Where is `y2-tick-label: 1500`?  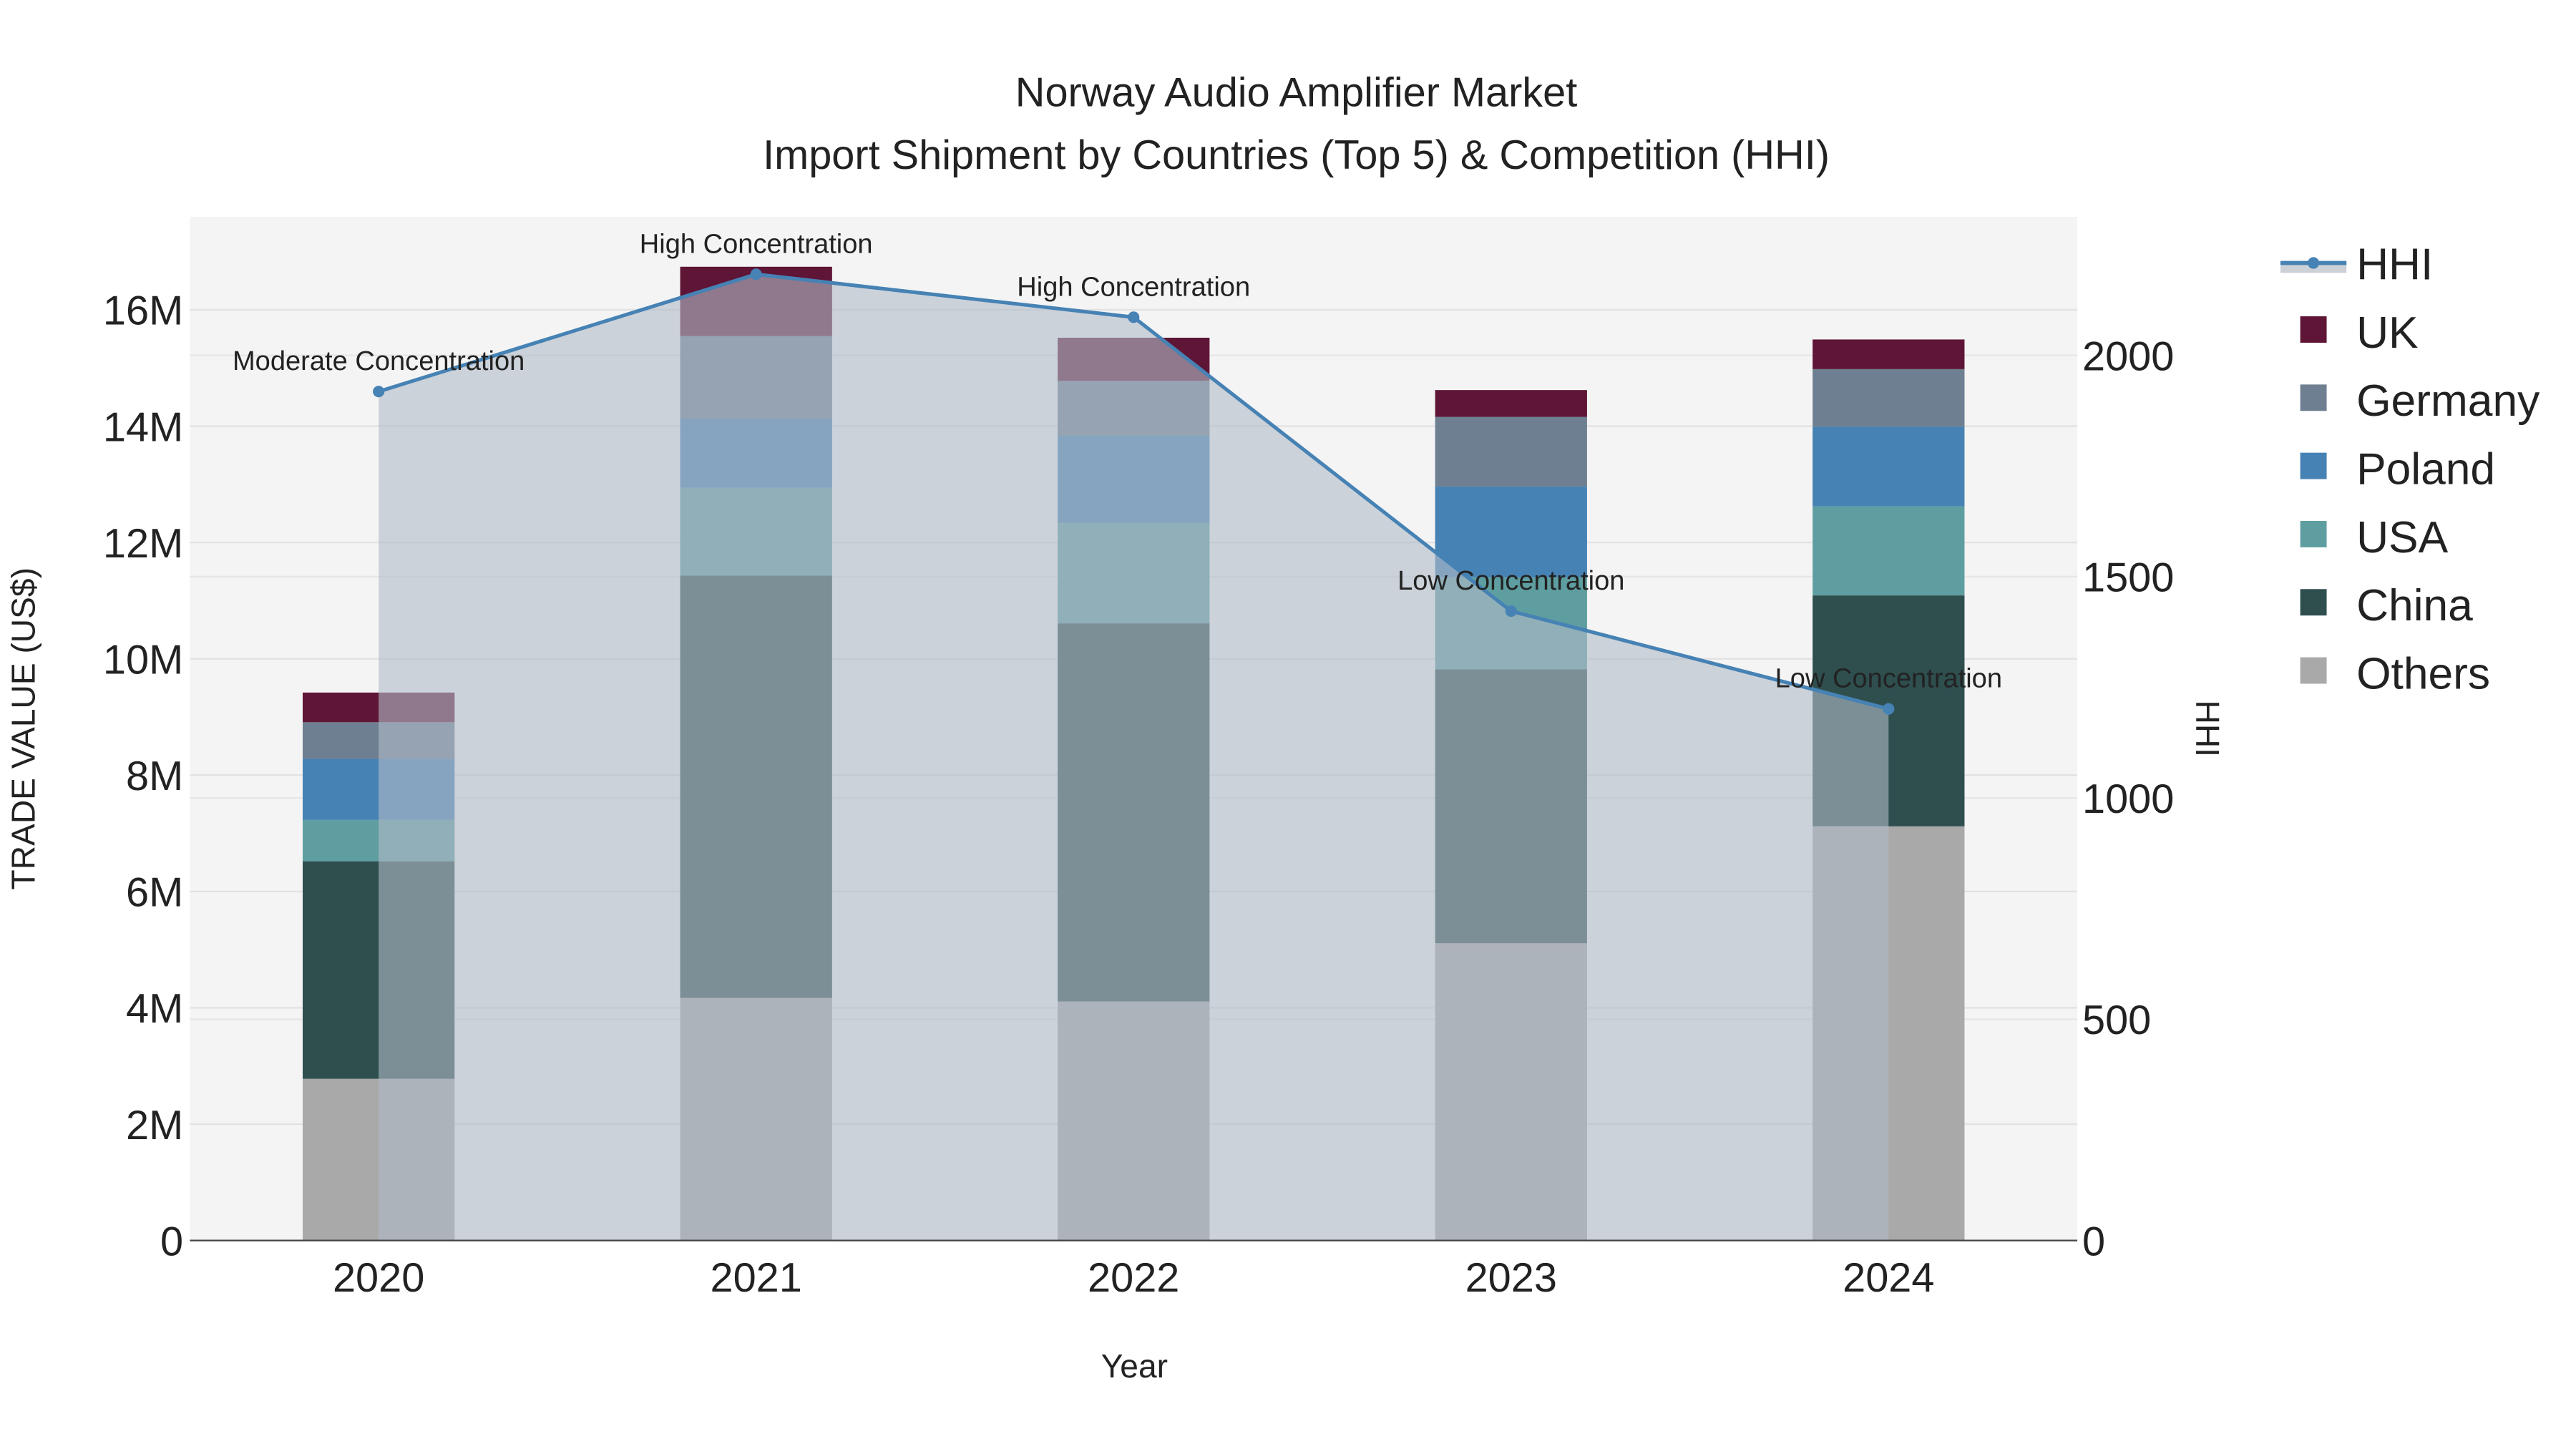
y2-tick-label: 1500 is located at coordinates (2128, 578).